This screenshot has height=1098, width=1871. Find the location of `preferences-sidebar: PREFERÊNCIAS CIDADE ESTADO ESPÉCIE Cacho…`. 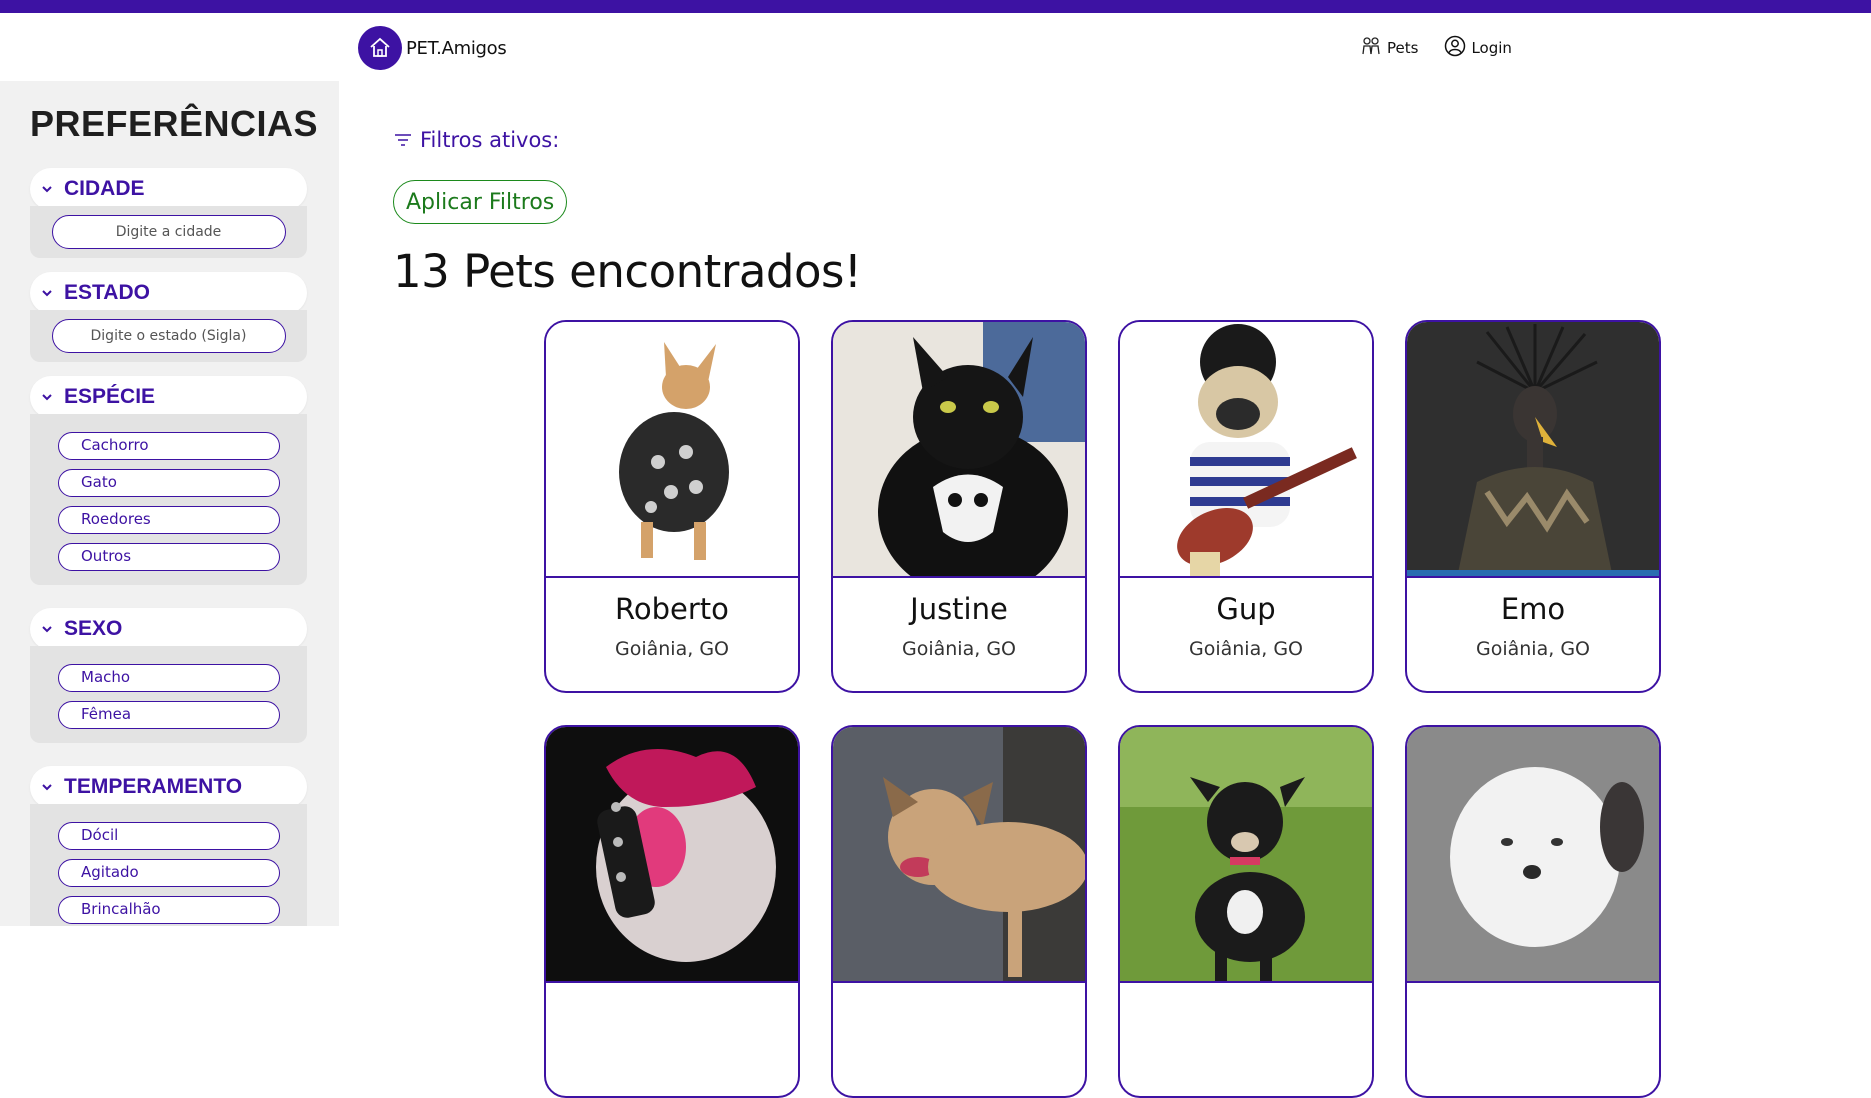

preferences-sidebar: PREFERÊNCIAS CIDADE ESTADO ESPÉCIE Cacho… is located at coordinates (169, 503).